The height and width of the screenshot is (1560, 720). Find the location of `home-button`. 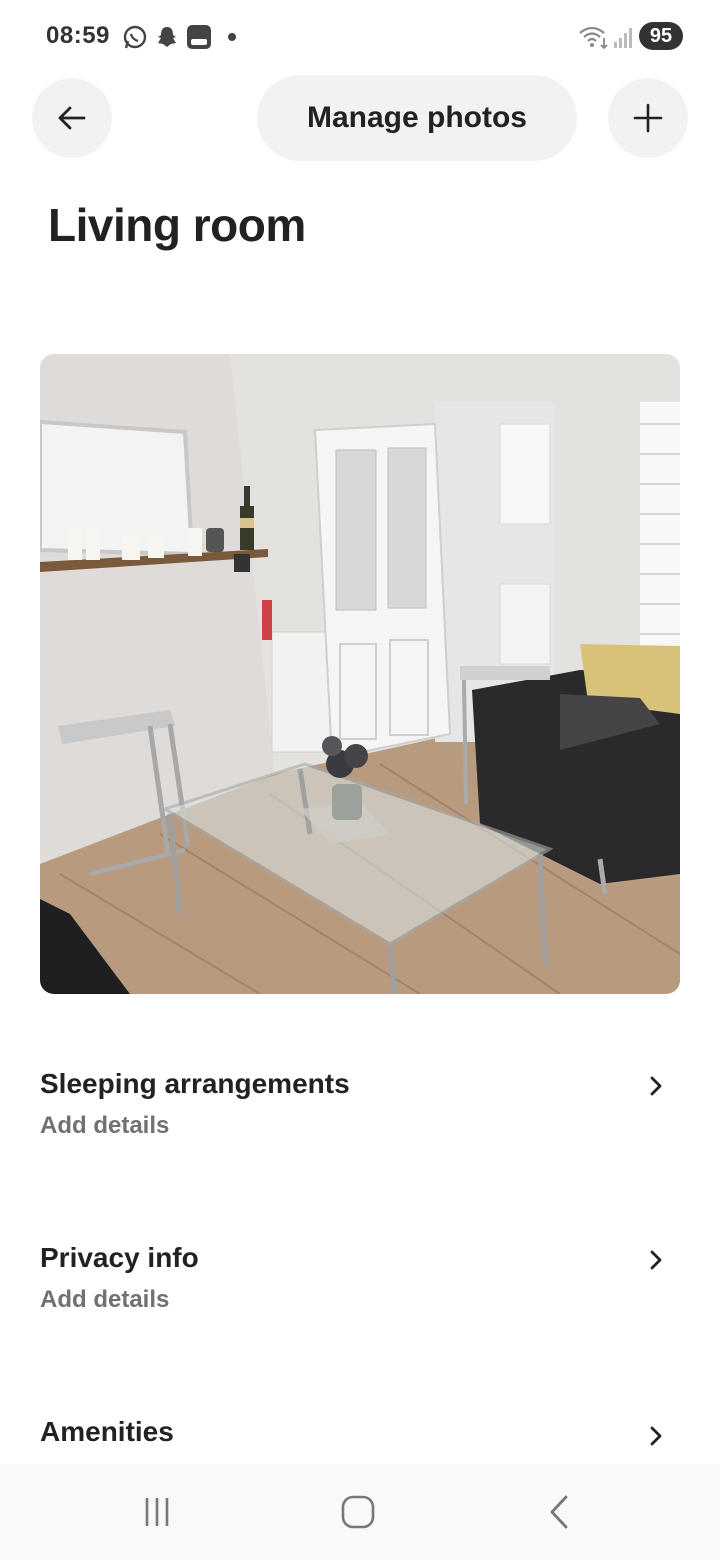

home-button is located at coordinates (358, 1512).